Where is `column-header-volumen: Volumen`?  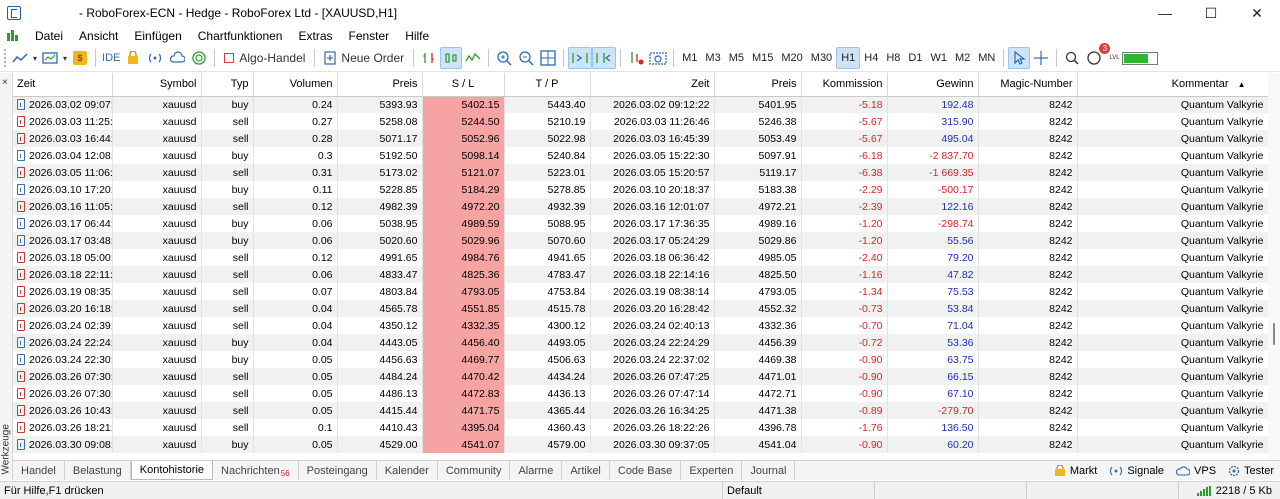
column-header-volumen: Volumen is located at coordinates (295, 85).